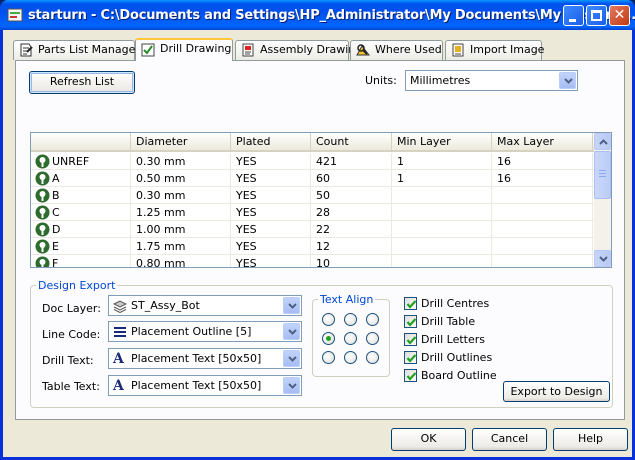  What do you see at coordinates (71, 386) in the screenshot?
I see `table-text-label: Table Text:` at bounding box center [71, 386].